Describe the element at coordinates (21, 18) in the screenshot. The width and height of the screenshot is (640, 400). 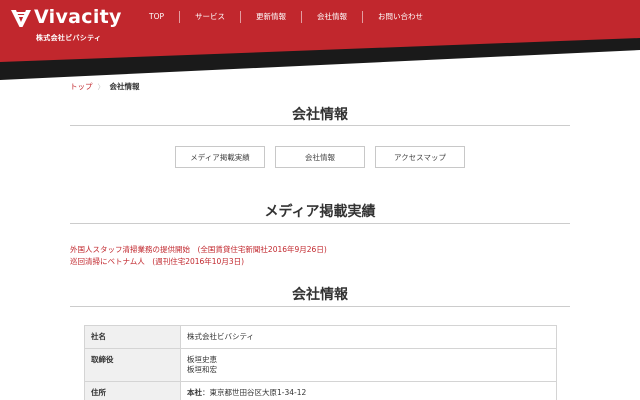
I see `logo-v-icon` at that location.